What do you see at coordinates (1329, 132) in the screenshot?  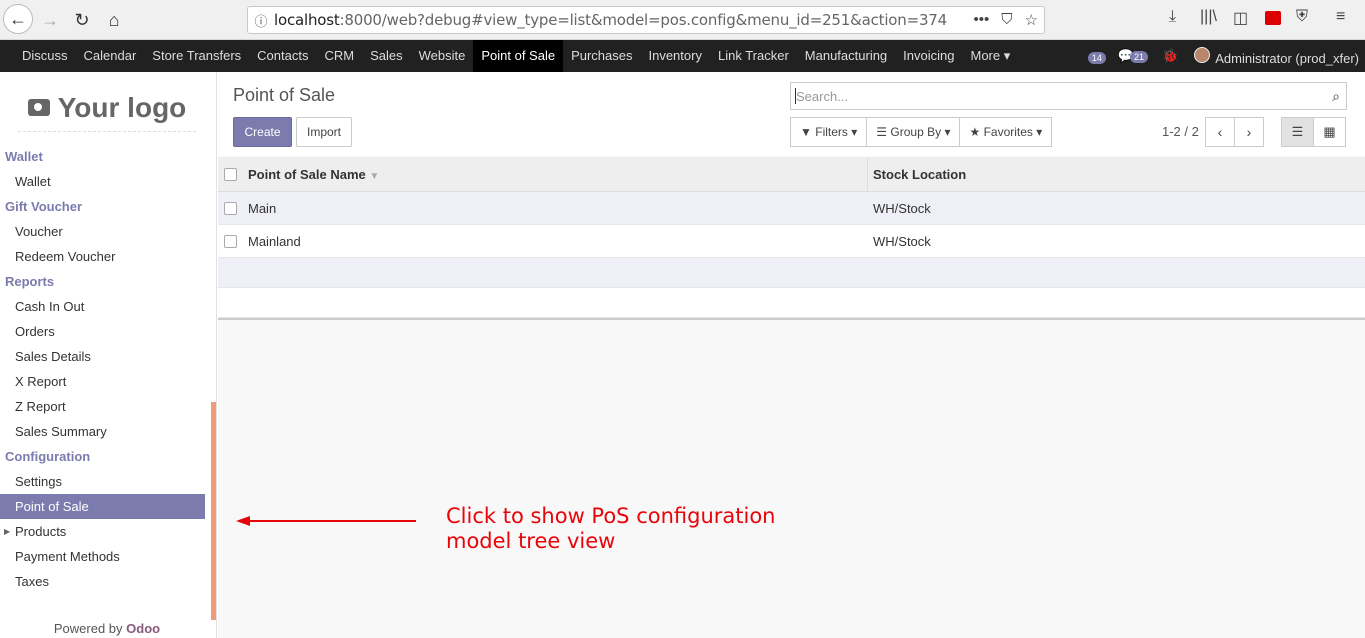 I see `kanban-view-button: ▦` at bounding box center [1329, 132].